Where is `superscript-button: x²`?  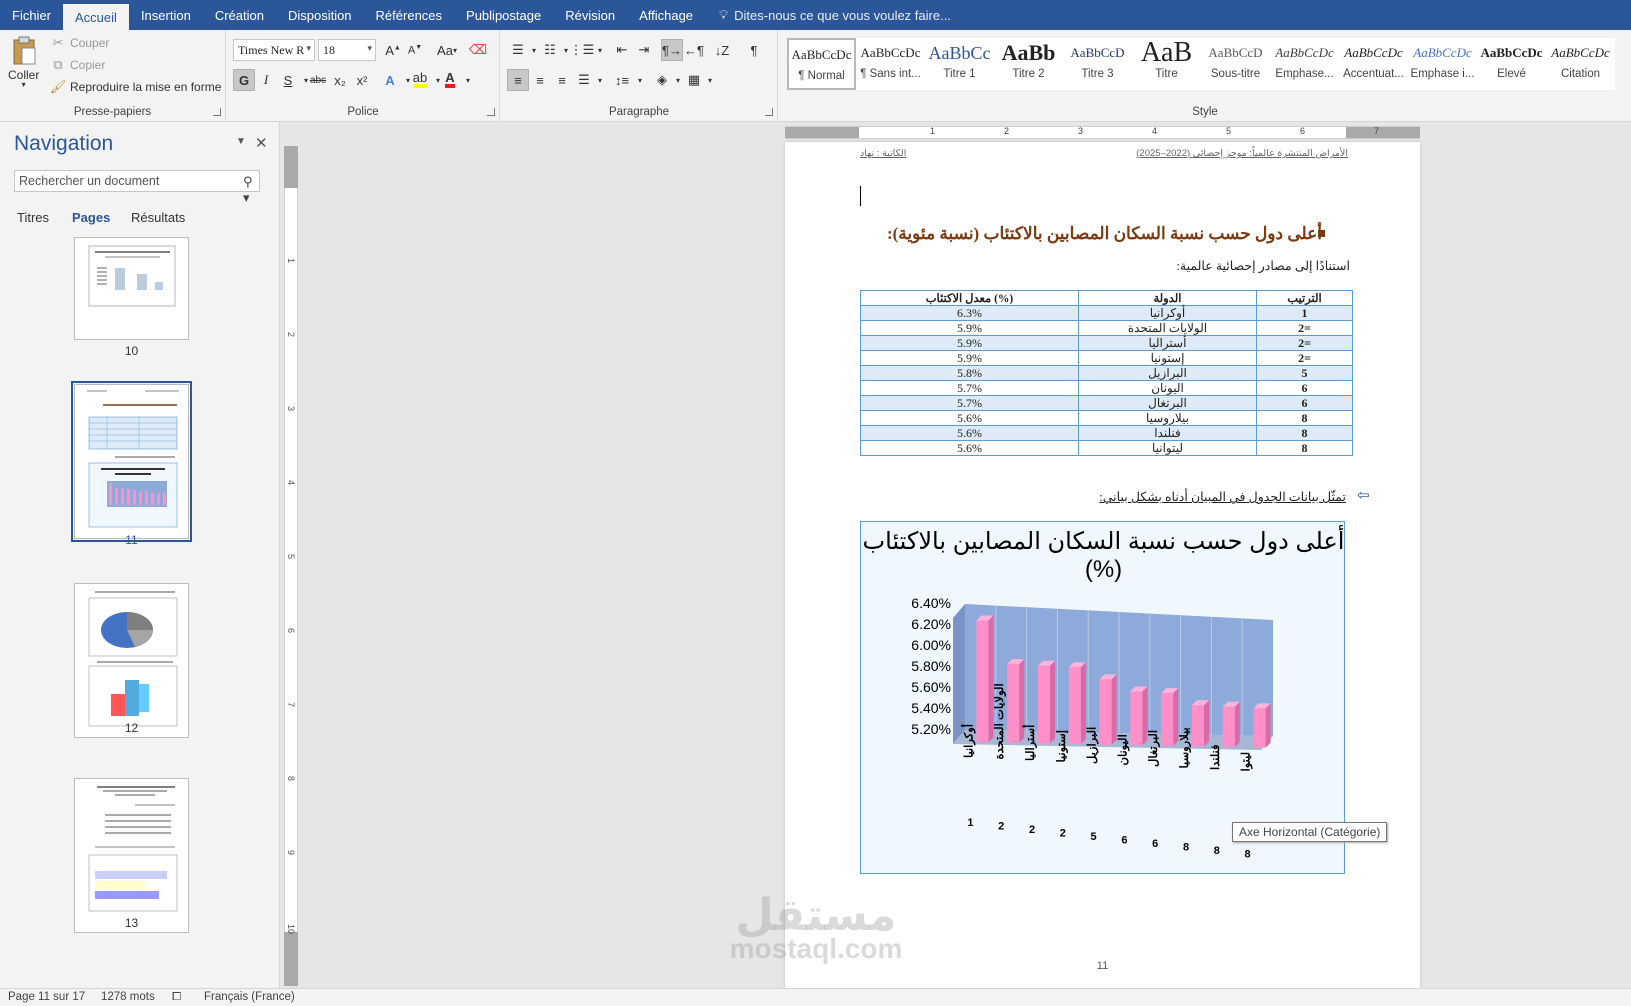 superscript-button: x² is located at coordinates (362, 80).